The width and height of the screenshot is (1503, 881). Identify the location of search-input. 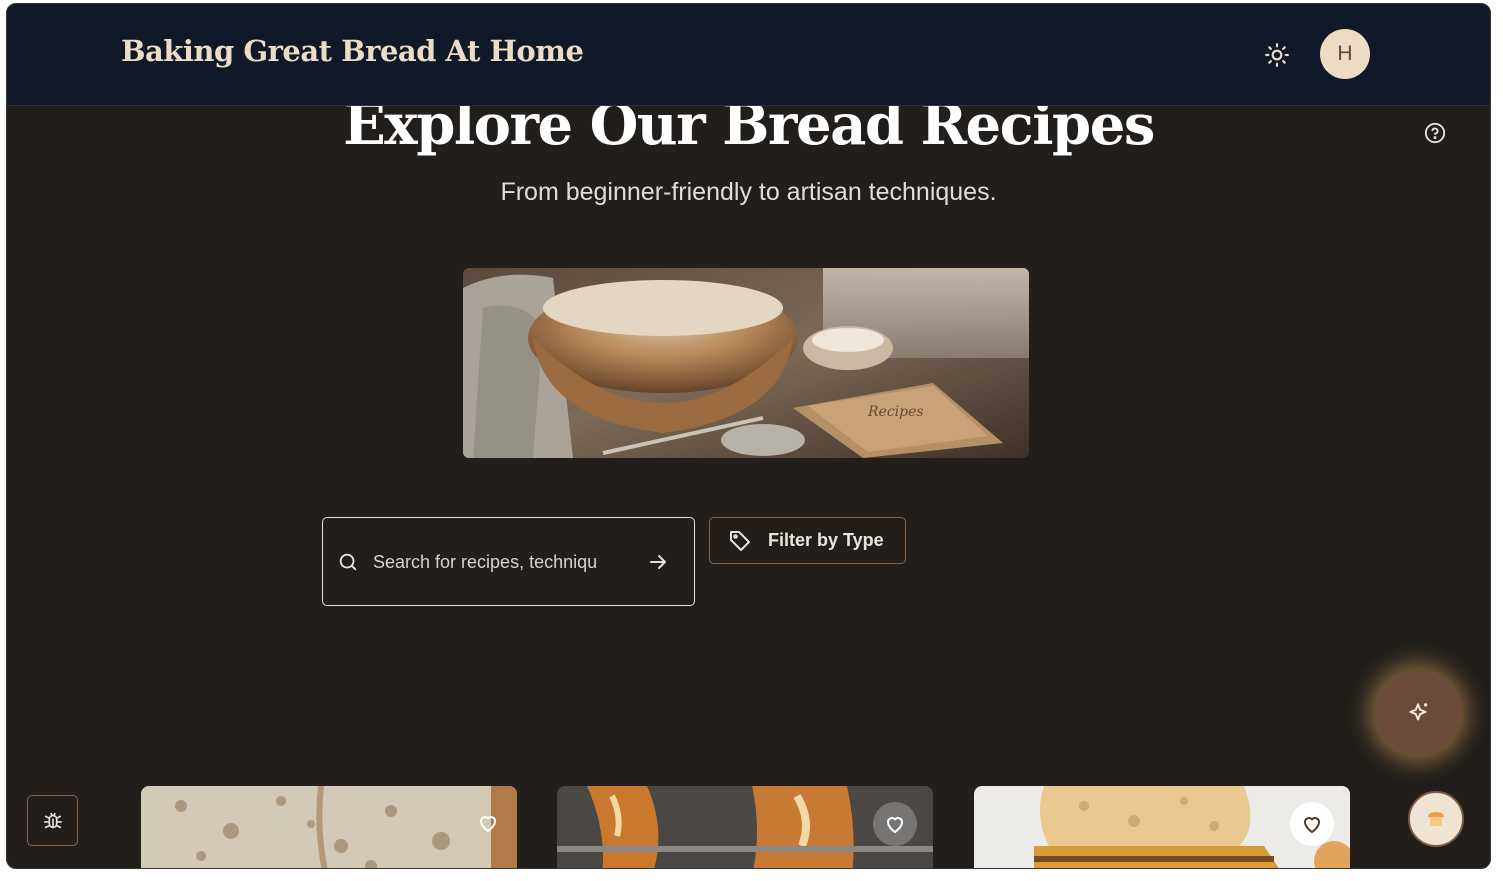
(485, 562).